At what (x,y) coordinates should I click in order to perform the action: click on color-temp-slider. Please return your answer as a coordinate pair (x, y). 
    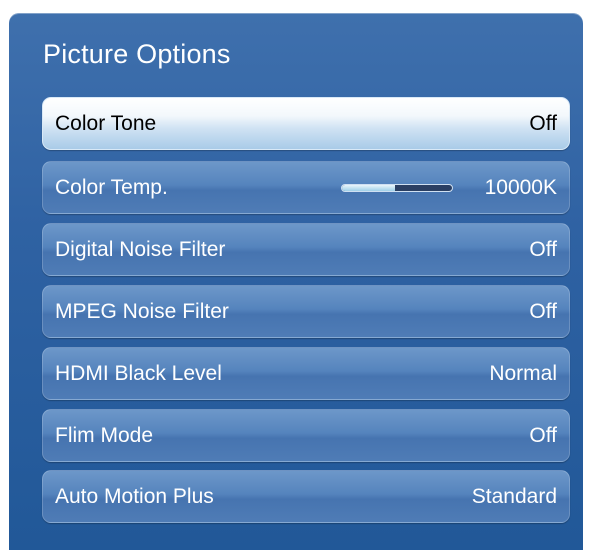
    Looking at the image, I should click on (397, 187).